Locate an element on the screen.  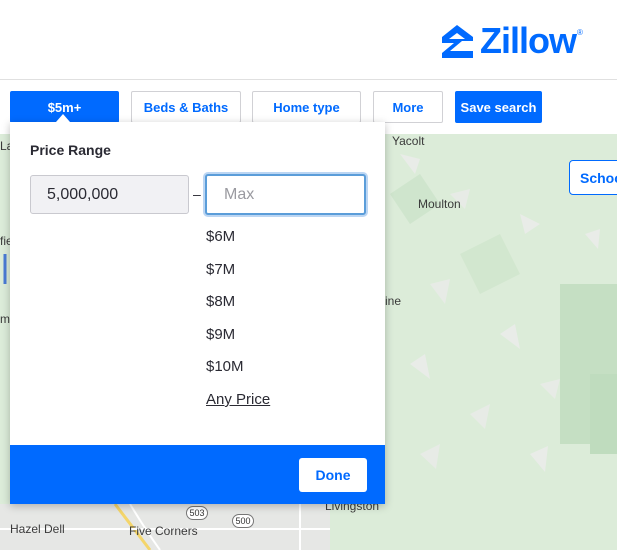
max-price-input: Max is located at coordinates (285, 194).